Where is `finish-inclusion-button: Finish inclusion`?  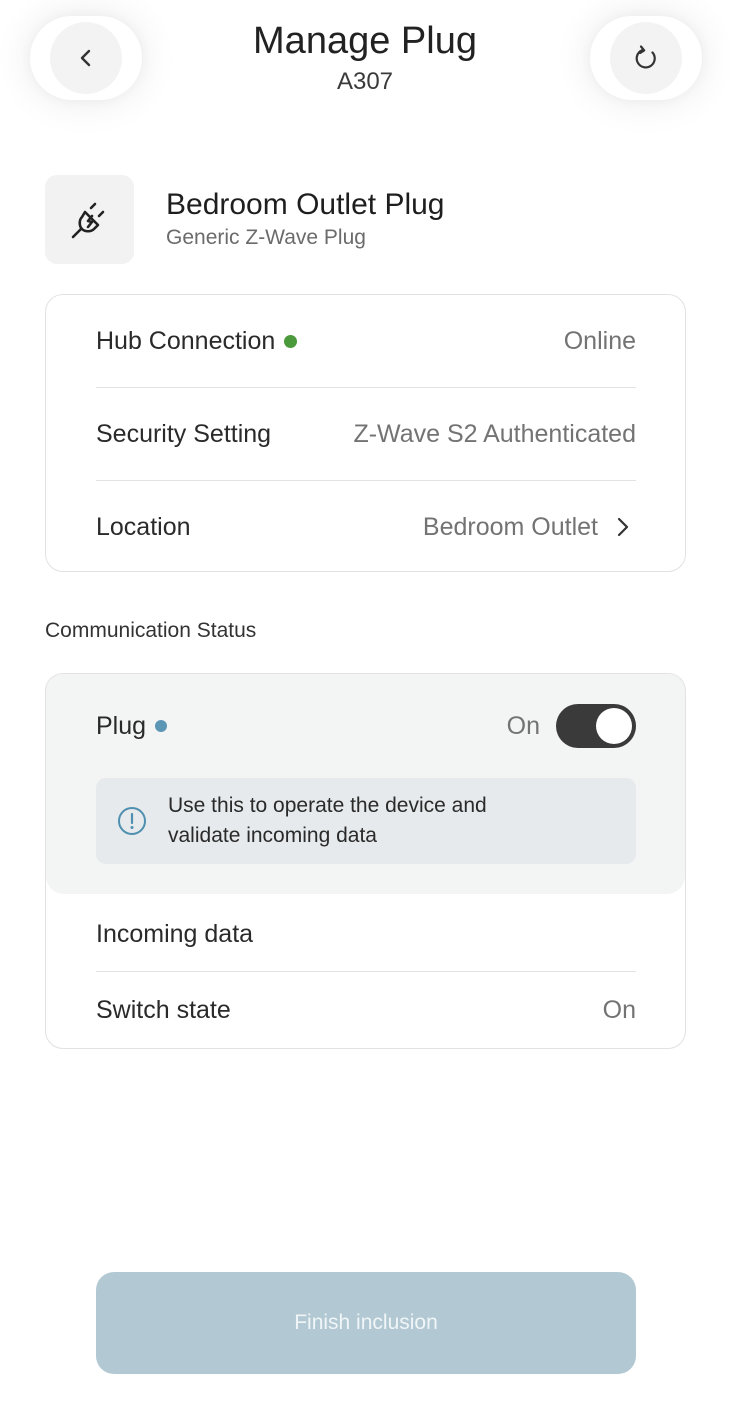 finish-inclusion-button: Finish inclusion is located at coordinates (366, 1323).